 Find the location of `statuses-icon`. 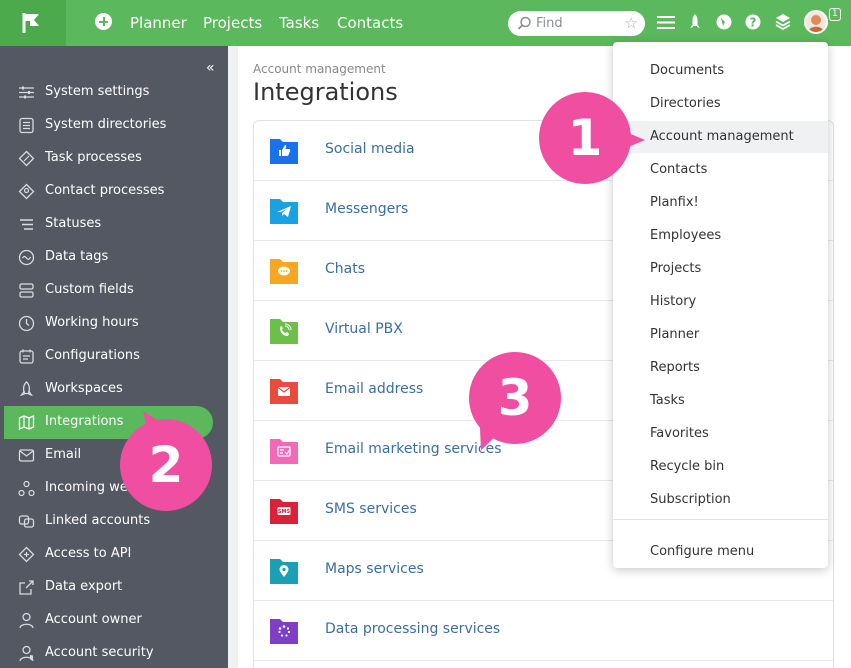

statuses-icon is located at coordinates (26, 224).